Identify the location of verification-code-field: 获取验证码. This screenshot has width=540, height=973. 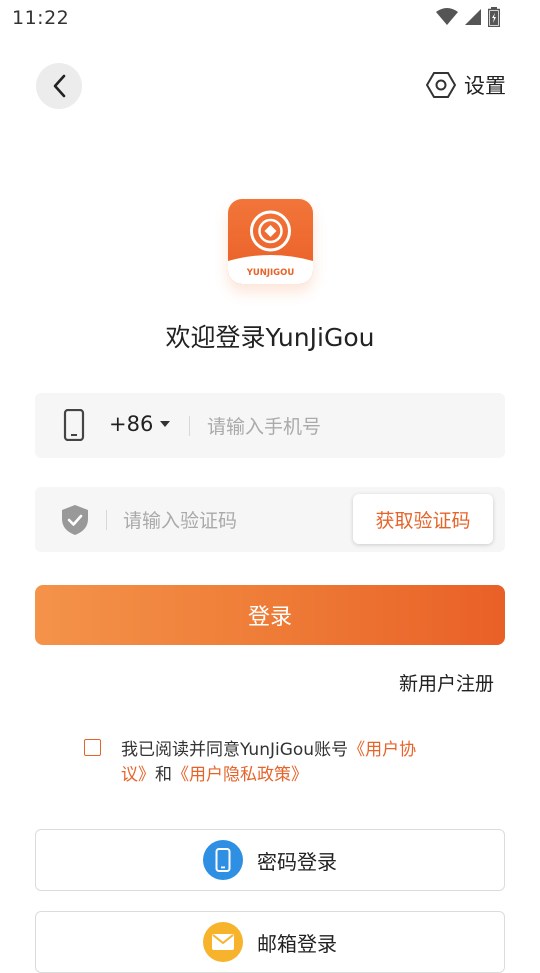
(270, 519).